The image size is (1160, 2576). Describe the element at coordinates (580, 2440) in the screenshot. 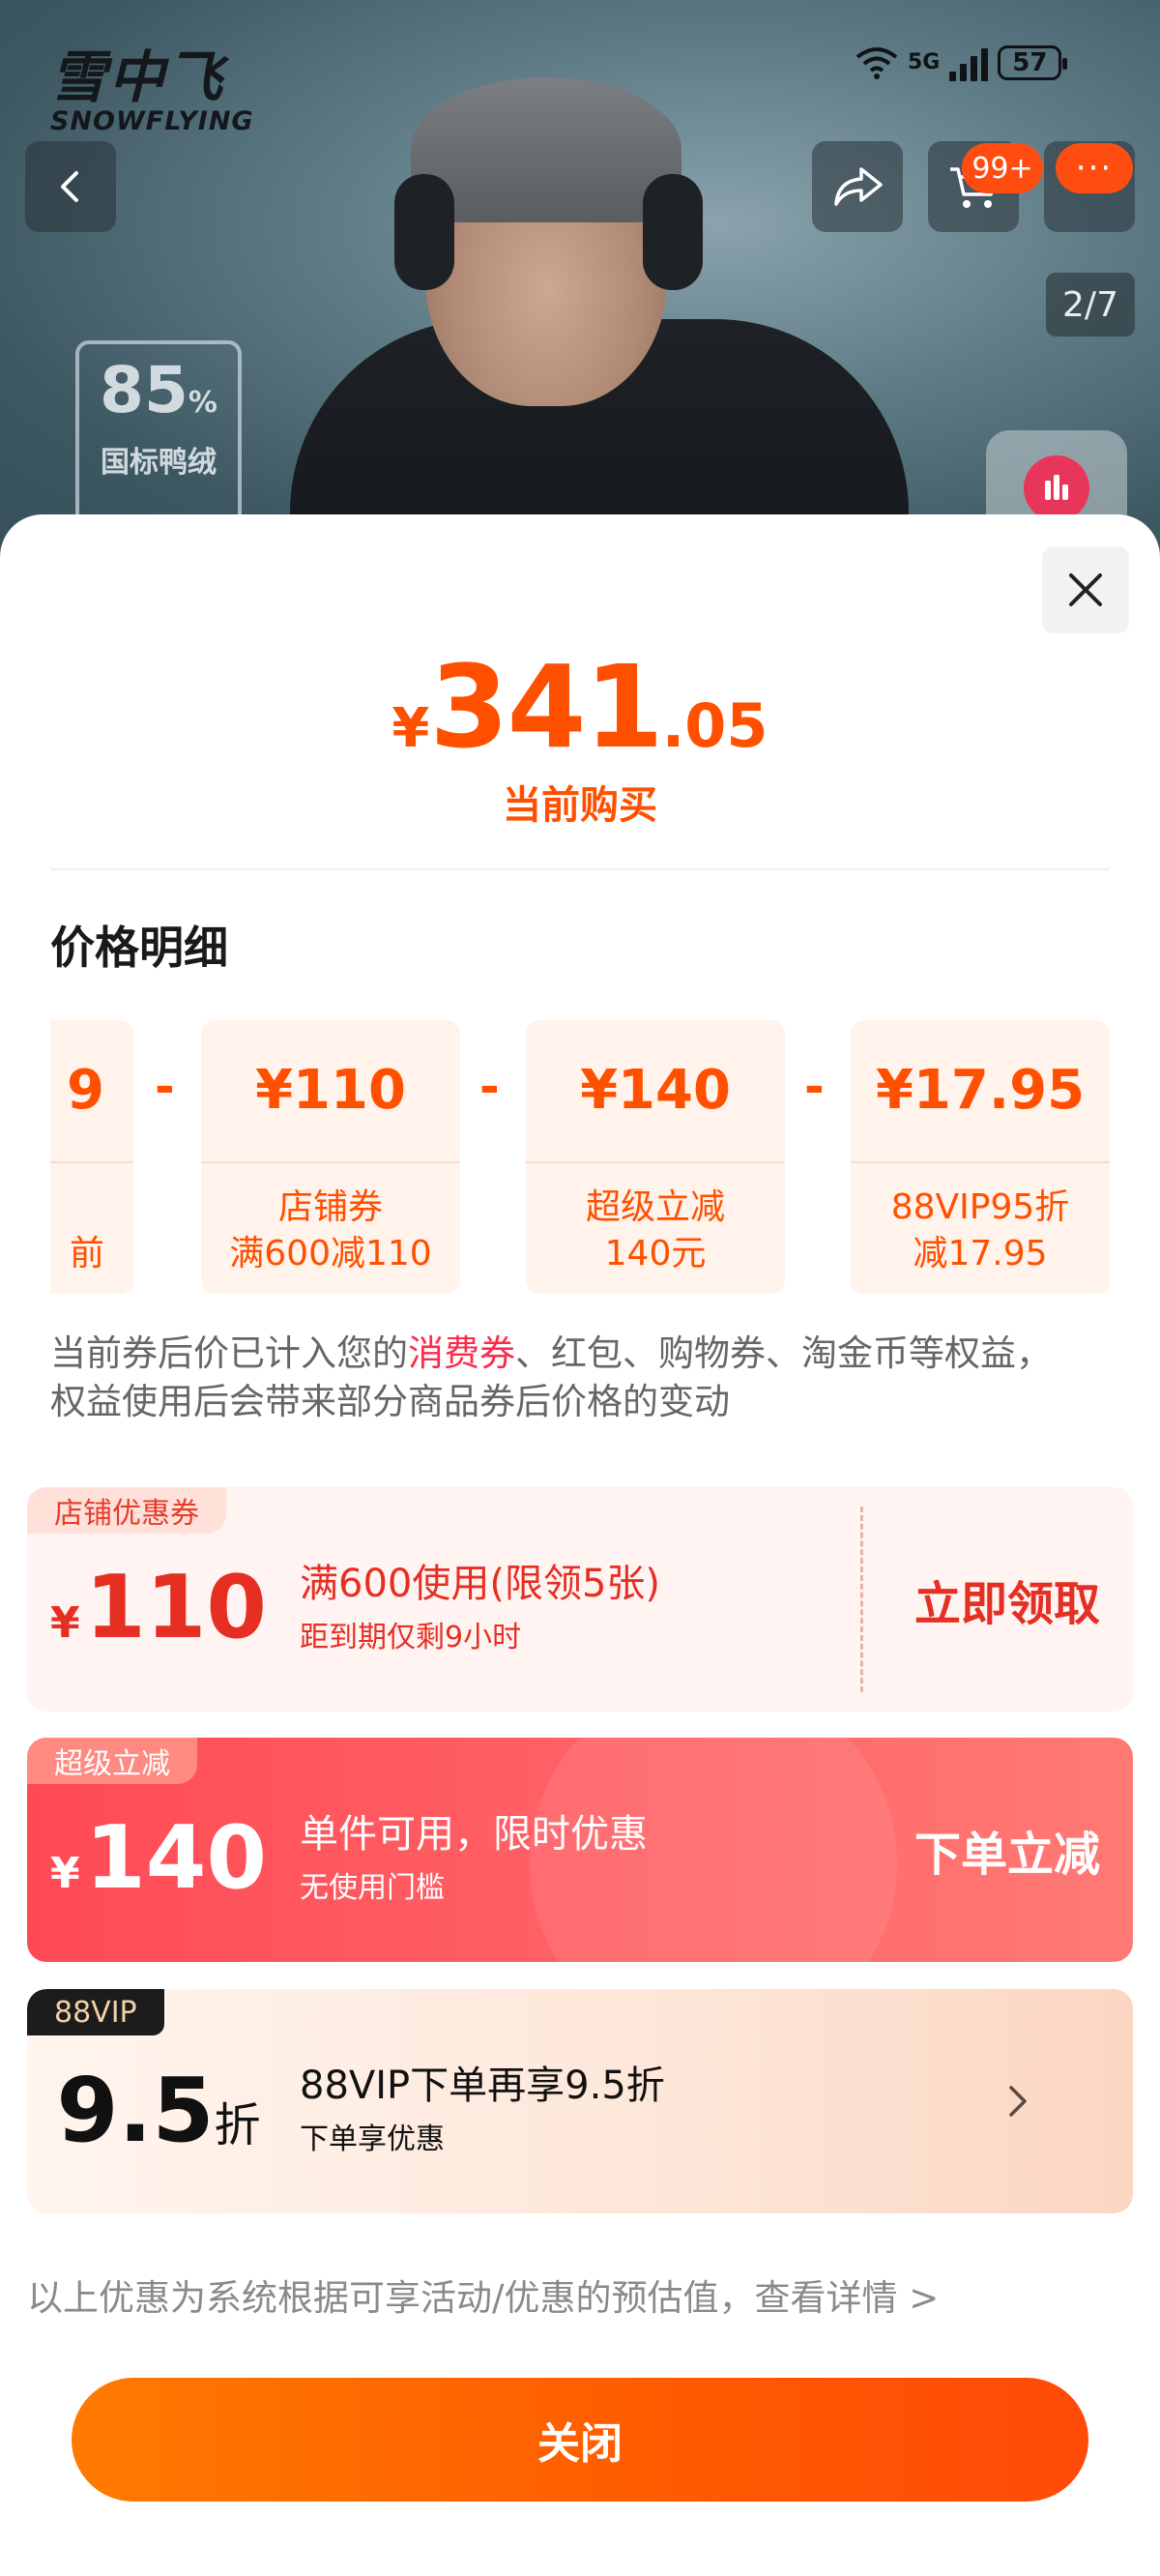

I see `close-button: 关闭` at that location.